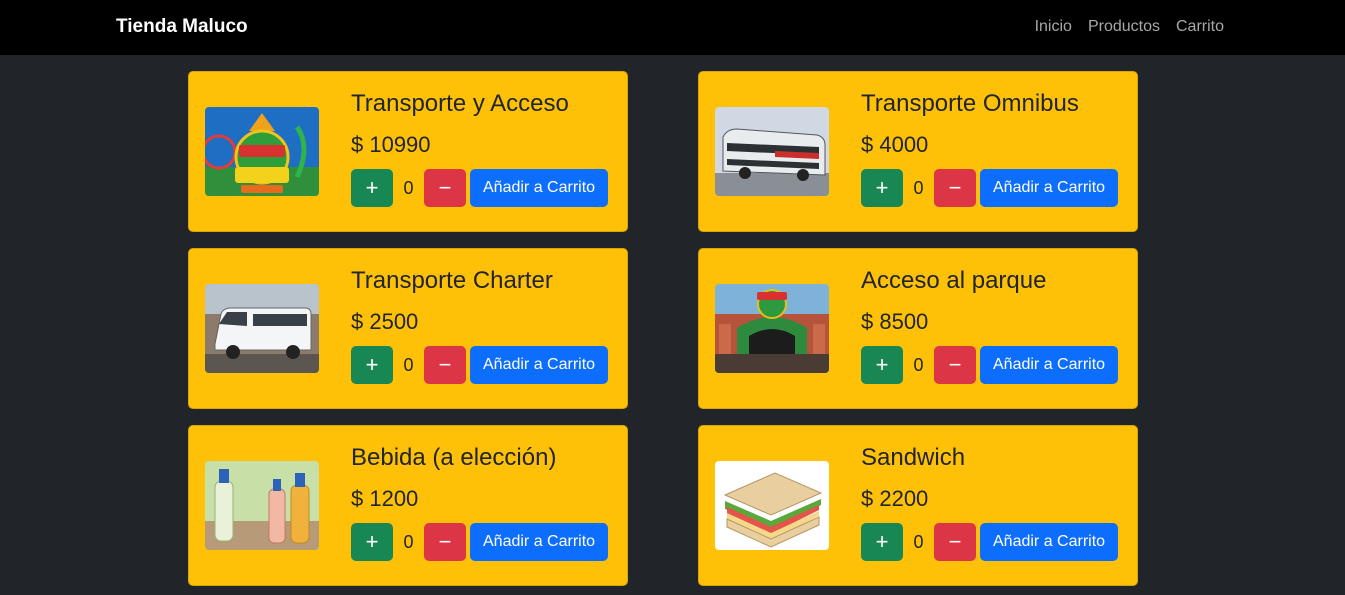 The image size is (1345, 595). What do you see at coordinates (1200, 27) in the screenshot?
I see `nav-link-carrito: Carrito` at bounding box center [1200, 27].